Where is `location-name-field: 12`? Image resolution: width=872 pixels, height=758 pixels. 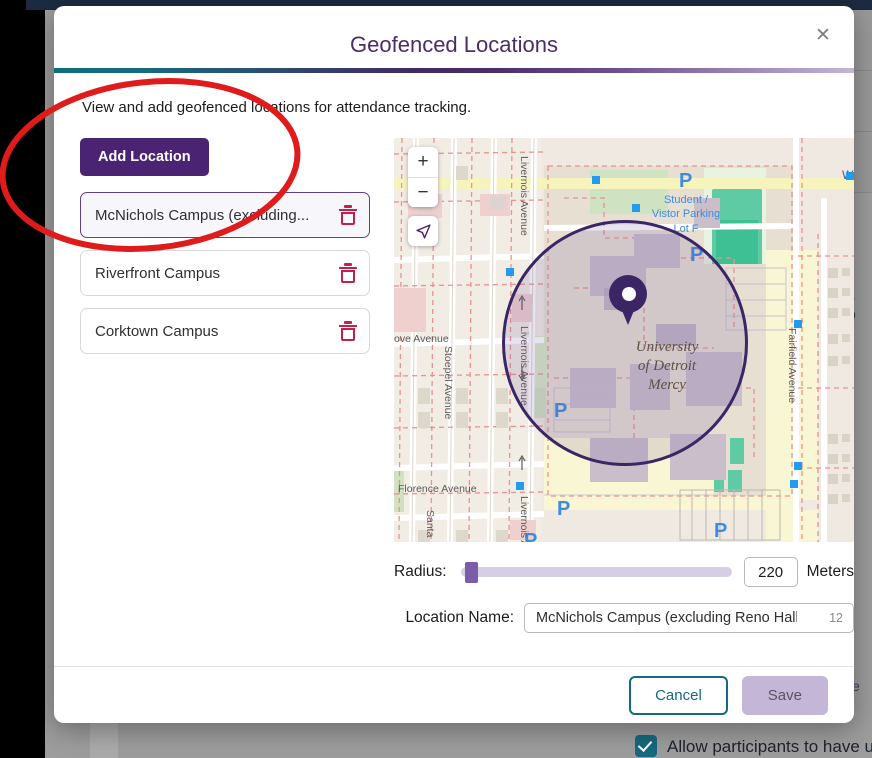 location-name-field: 12 is located at coordinates (689, 618).